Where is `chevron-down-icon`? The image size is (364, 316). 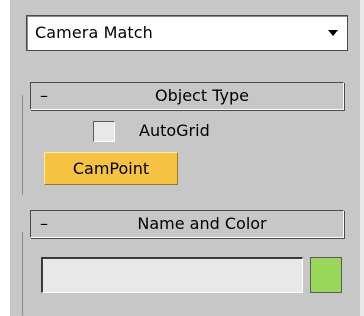
chevron-down-icon is located at coordinates (333, 33).